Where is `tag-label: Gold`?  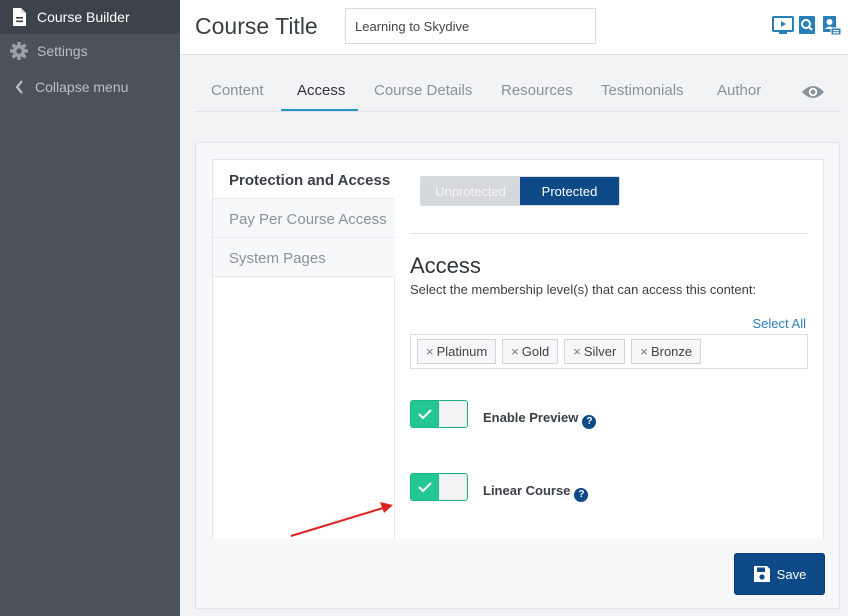
tag-label: Gold is located at coordinates (535, 351).